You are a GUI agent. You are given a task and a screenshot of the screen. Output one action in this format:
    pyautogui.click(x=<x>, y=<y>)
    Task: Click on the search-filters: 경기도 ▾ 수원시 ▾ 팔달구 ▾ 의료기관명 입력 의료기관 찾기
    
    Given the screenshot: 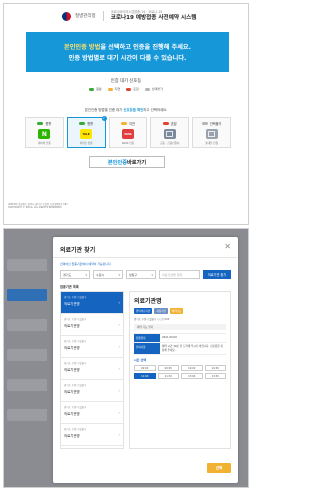 What is the action you would take?
    pyautogui.click(x=145, y=274)
    